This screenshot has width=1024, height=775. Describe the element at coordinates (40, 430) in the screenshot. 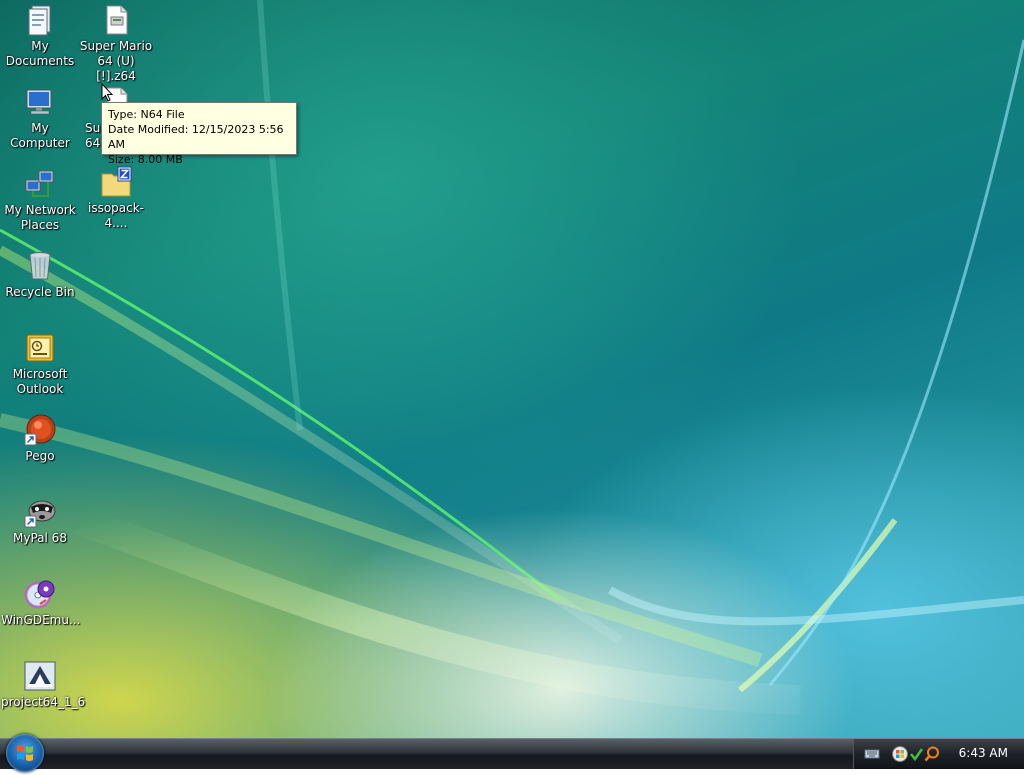

I see `pego-icon` at that location.